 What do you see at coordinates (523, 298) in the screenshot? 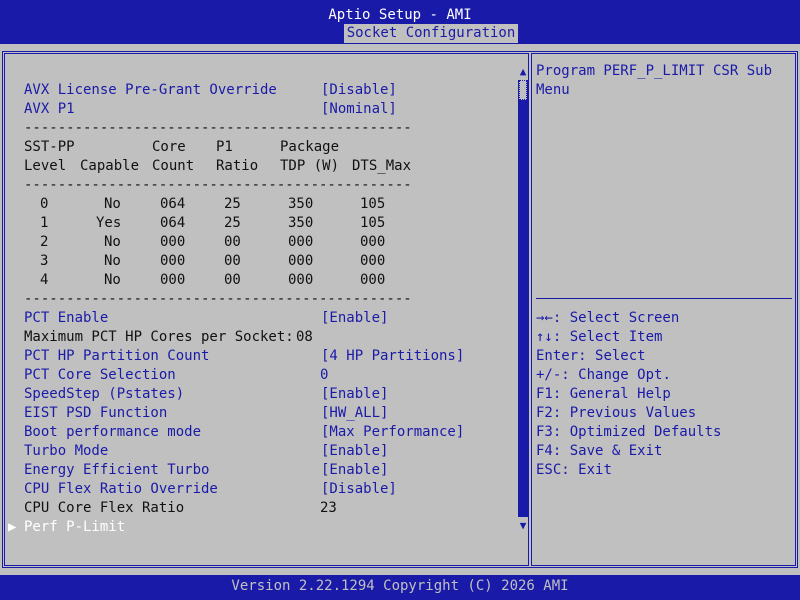
I see `scrollbar-track` at bounding box center [523, 298].